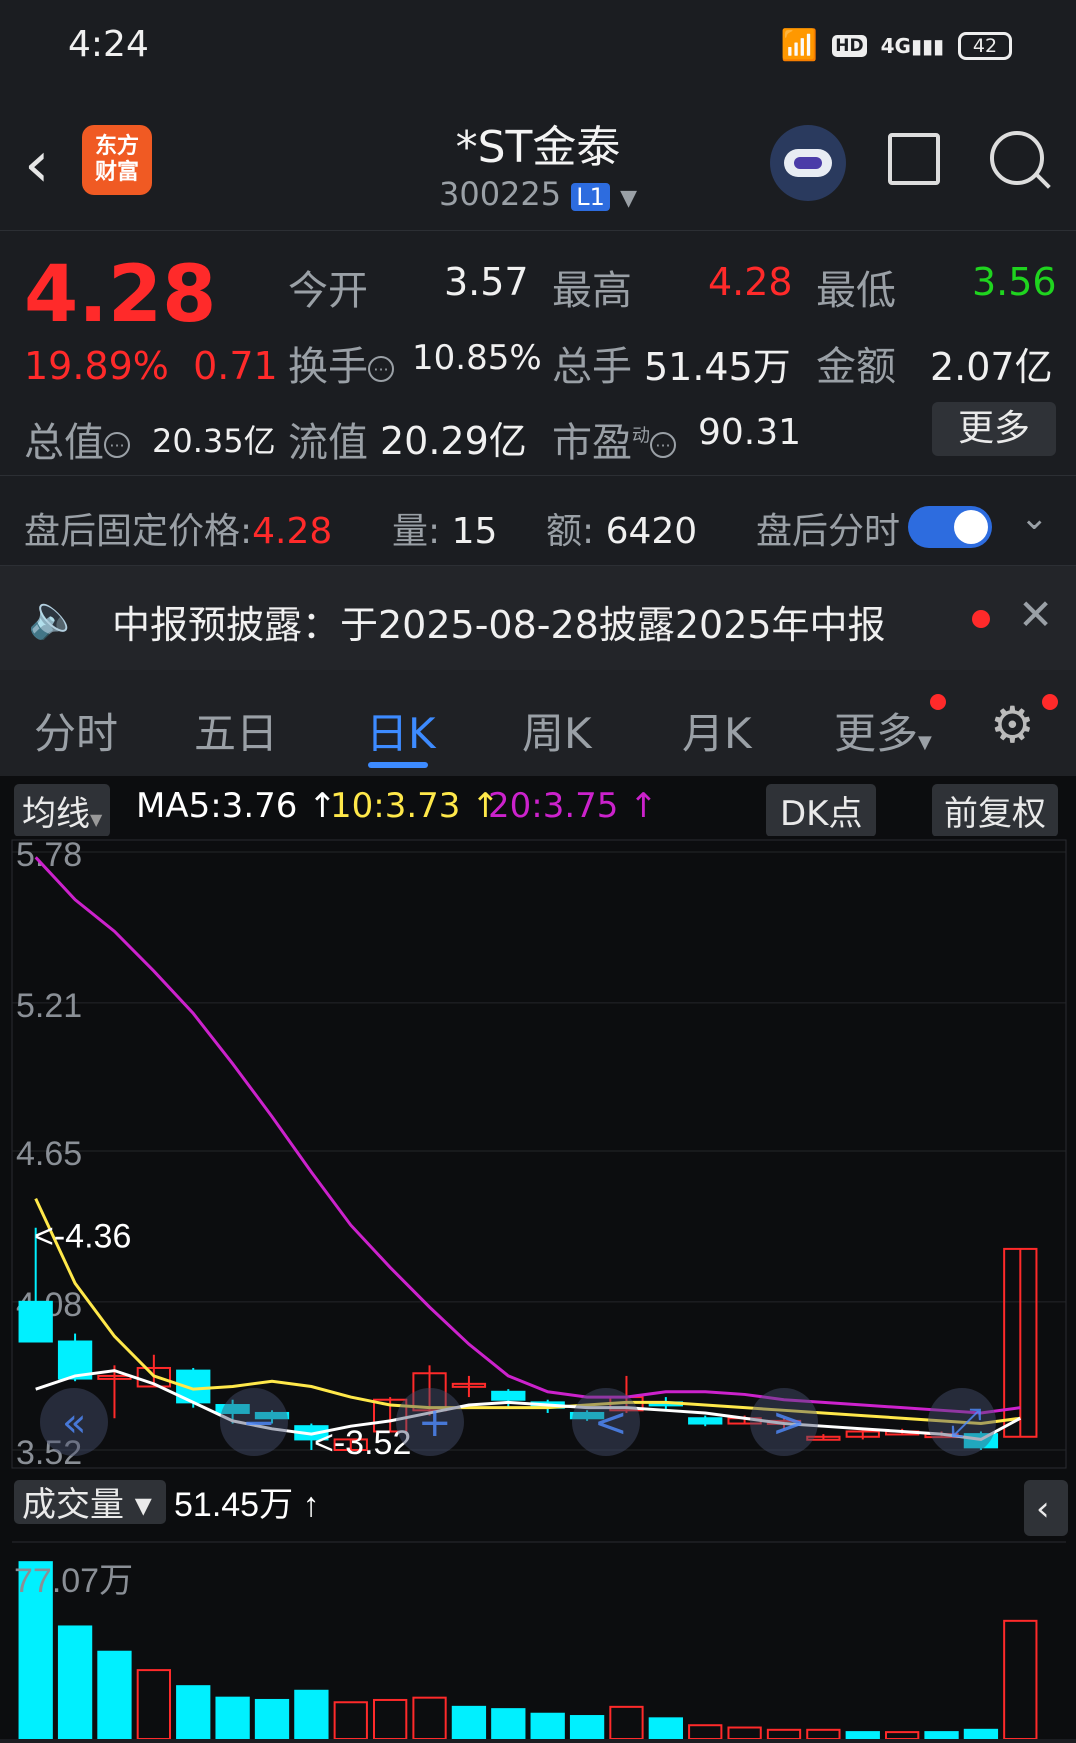 The image size is (1076, 1743). I want to click on share-icon, so click(914, 159).